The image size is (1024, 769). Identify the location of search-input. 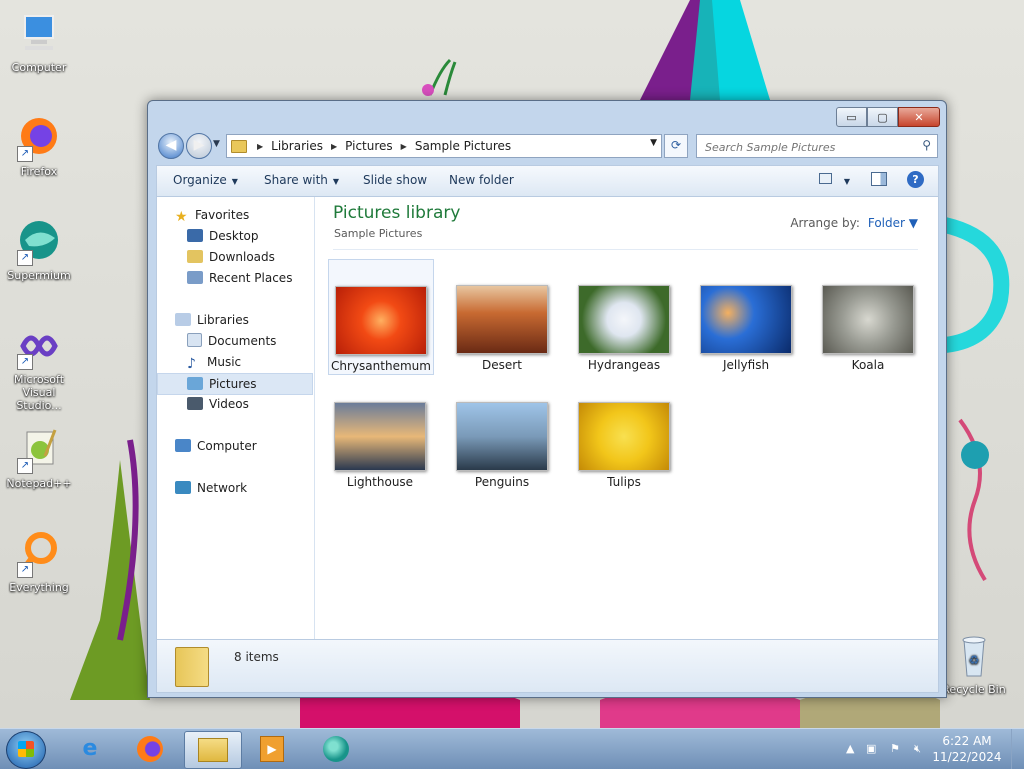
(807, 147).